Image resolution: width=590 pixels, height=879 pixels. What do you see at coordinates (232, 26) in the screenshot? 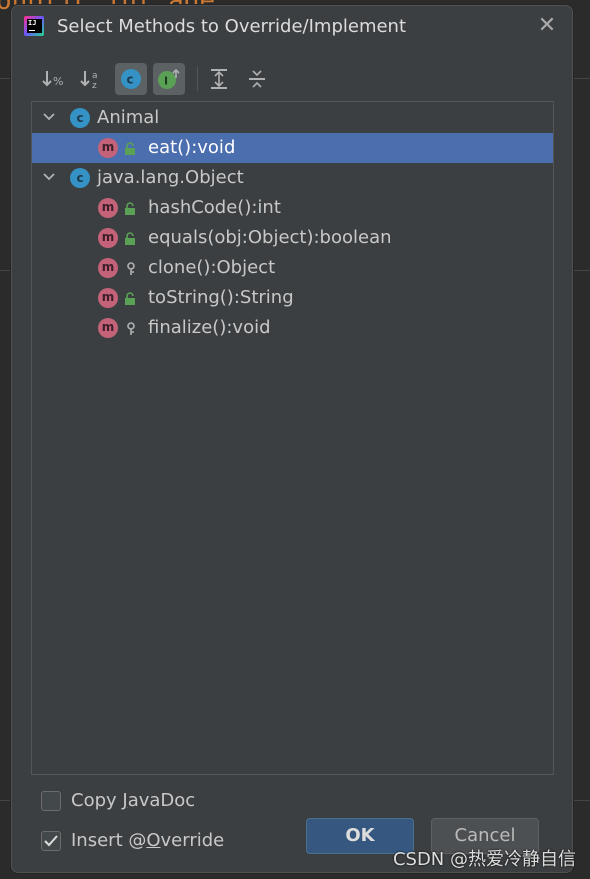
I see `dialog-title: Select Methods to Override/Implement` at bounding box center [232, 26].